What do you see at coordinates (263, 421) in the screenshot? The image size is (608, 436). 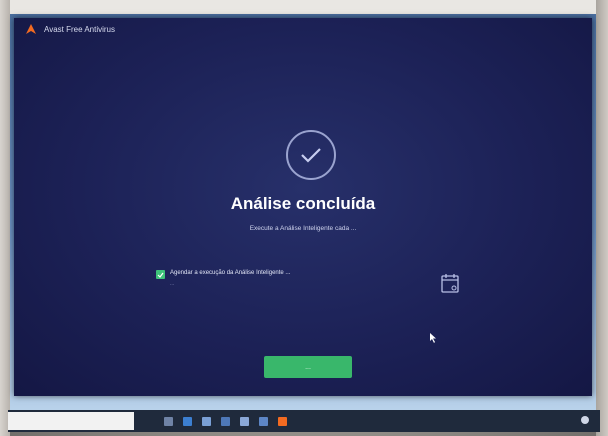 I see `photos-icon` at bounding box center [263, 421].